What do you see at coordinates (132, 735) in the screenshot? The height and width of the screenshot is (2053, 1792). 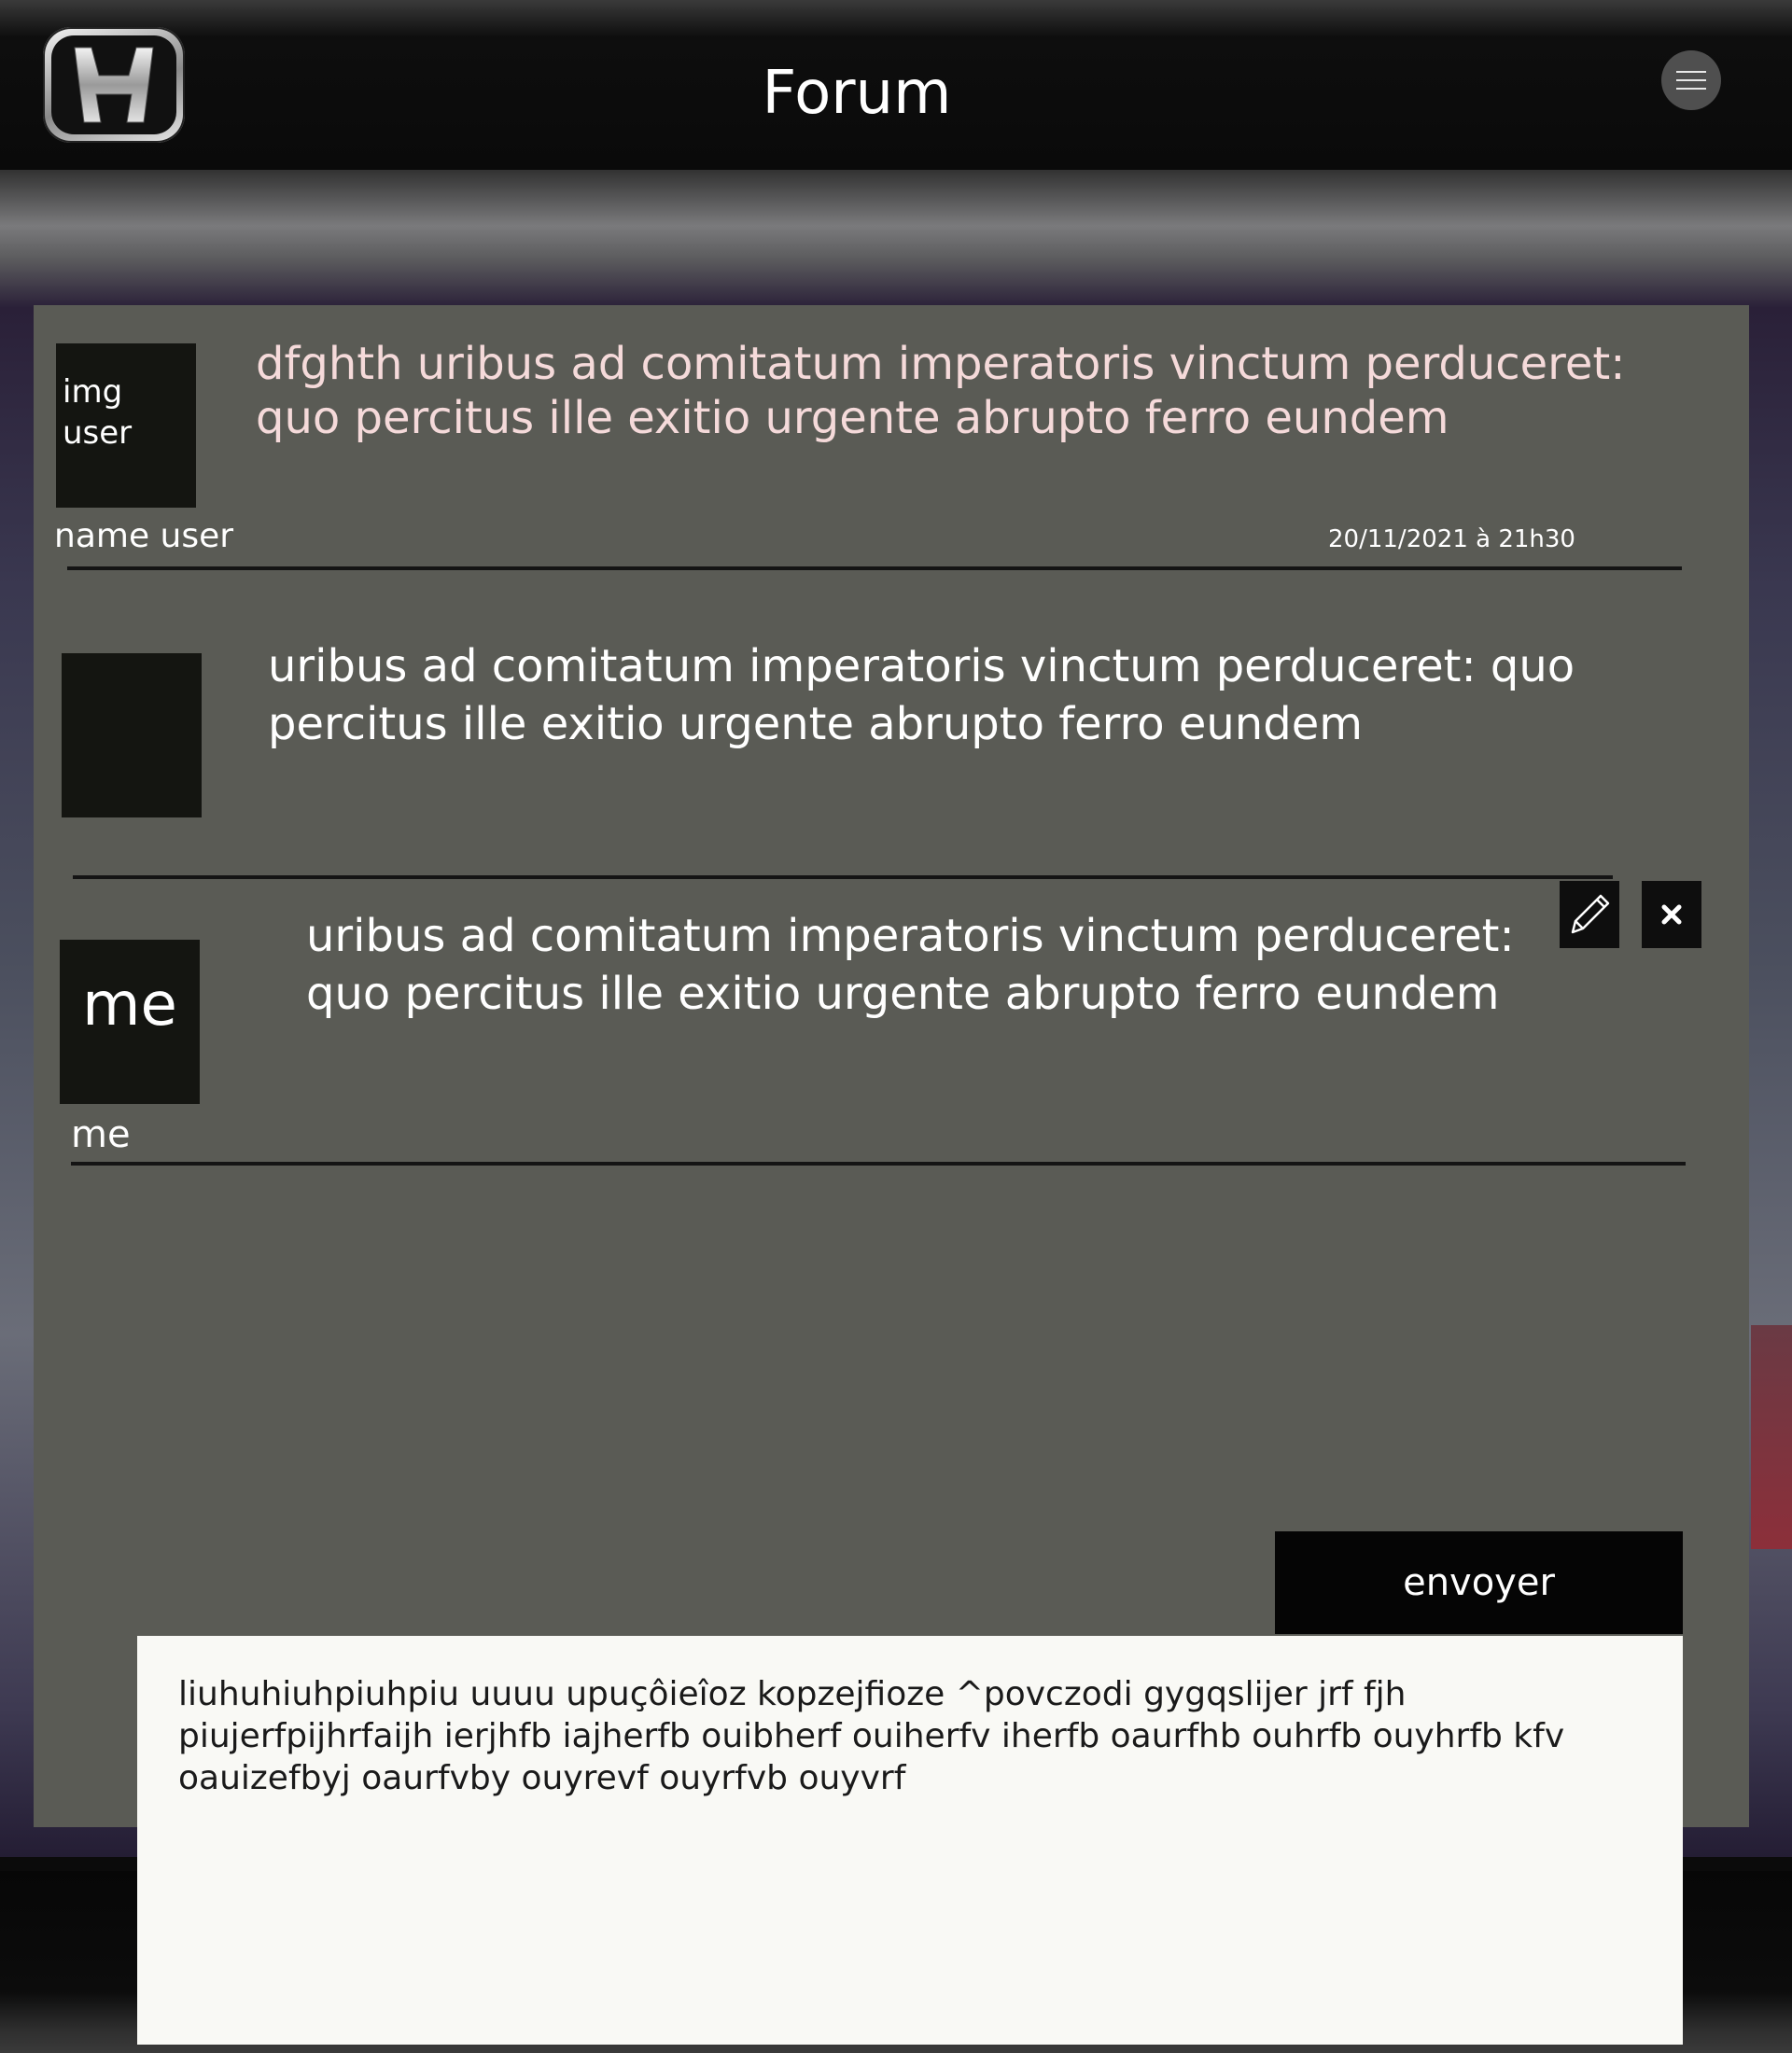 I see `post-avatar` at bounding box center [132, 735].